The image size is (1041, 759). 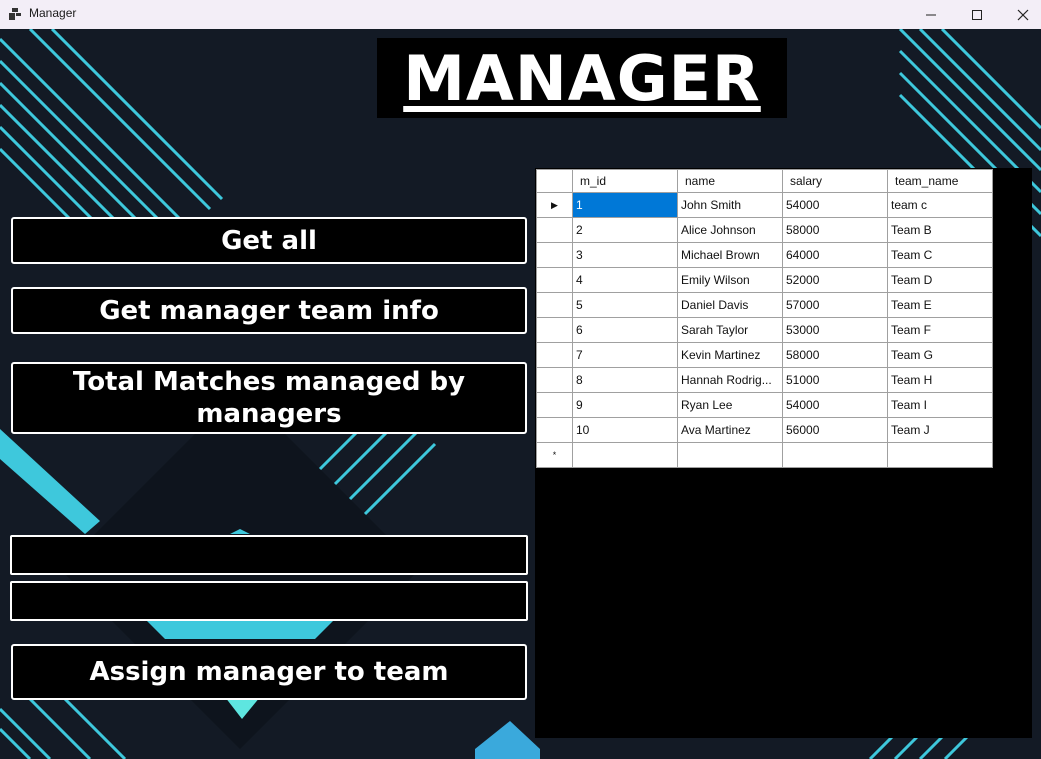 I want to click on new-row-marker-icon: *, so click(x=554, y=455).